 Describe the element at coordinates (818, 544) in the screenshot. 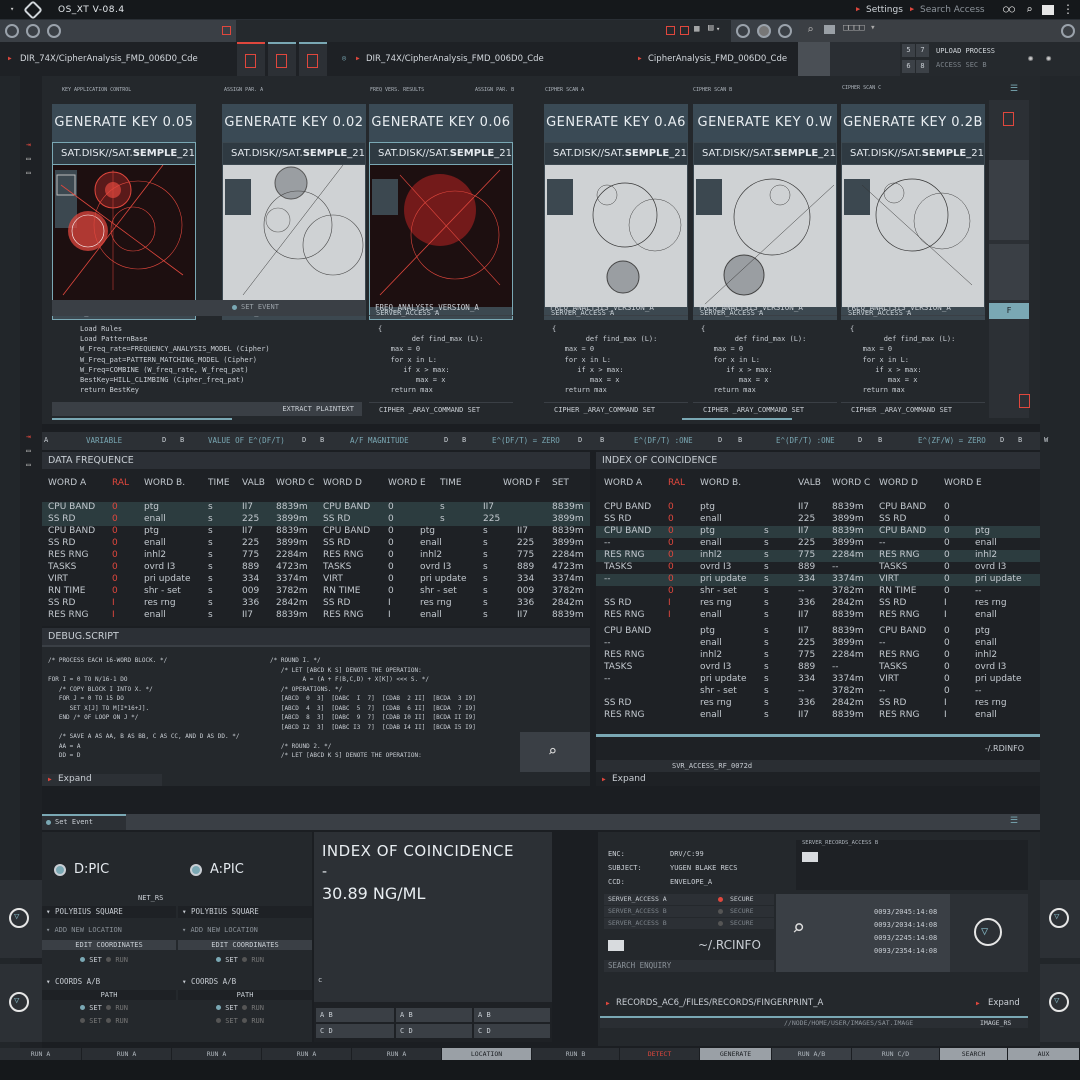

I see `table-row: -- 0 enall s 225 3899m -- 0 enall` at that location.